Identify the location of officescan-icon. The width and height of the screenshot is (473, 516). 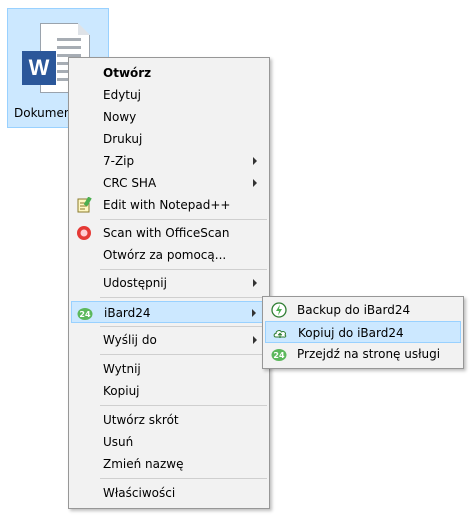
(84, 233).